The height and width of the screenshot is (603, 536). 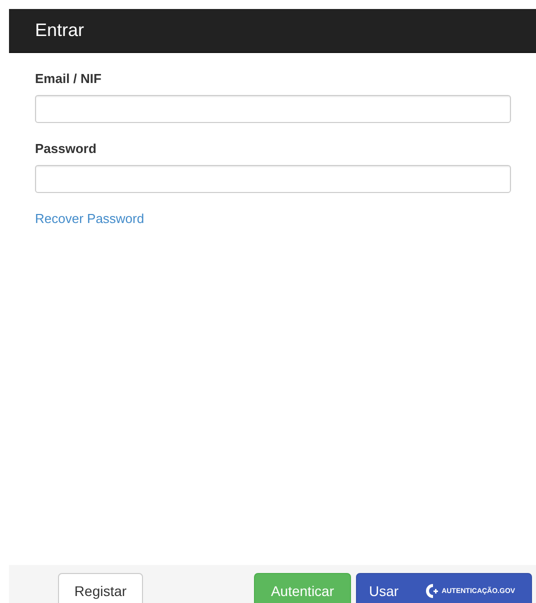 What do you see at coordinates (100, 588) in the screenshot?
I see `register-button: Registar` at bounding box center [100, 588].